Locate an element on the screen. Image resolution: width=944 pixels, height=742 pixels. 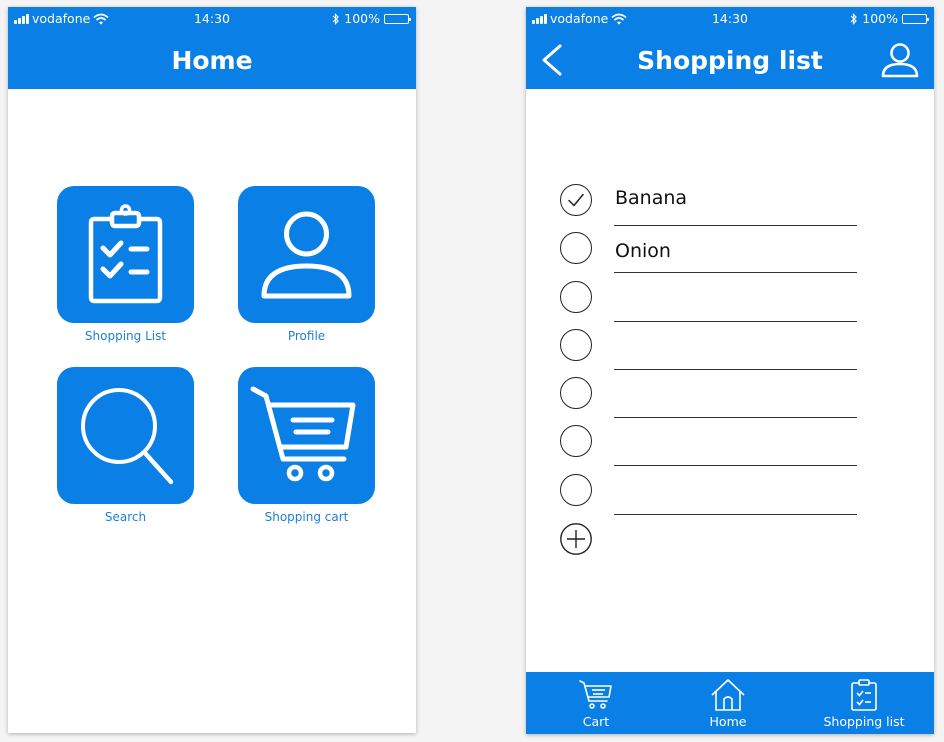
checkmark-icon is located at coordinates (576, 200).